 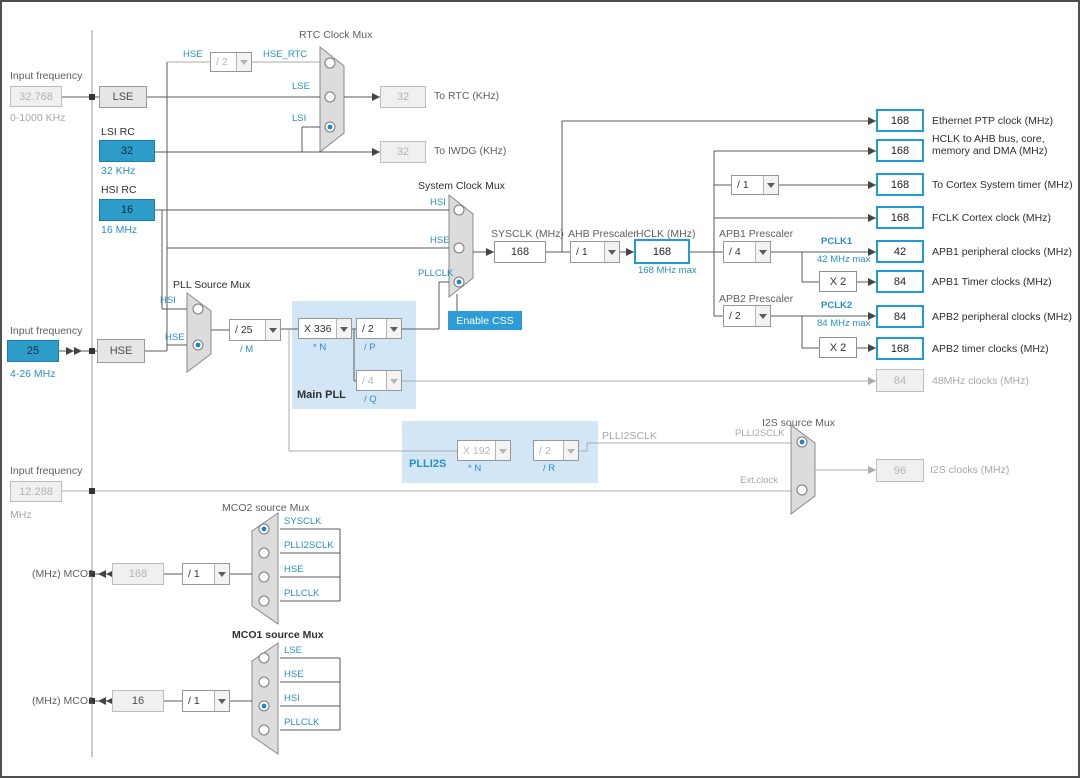 What do you see at coordinates (206, 701) in the screenshot?
I see `mco1-divider-select: / 1` at bounding box center [206, 701].